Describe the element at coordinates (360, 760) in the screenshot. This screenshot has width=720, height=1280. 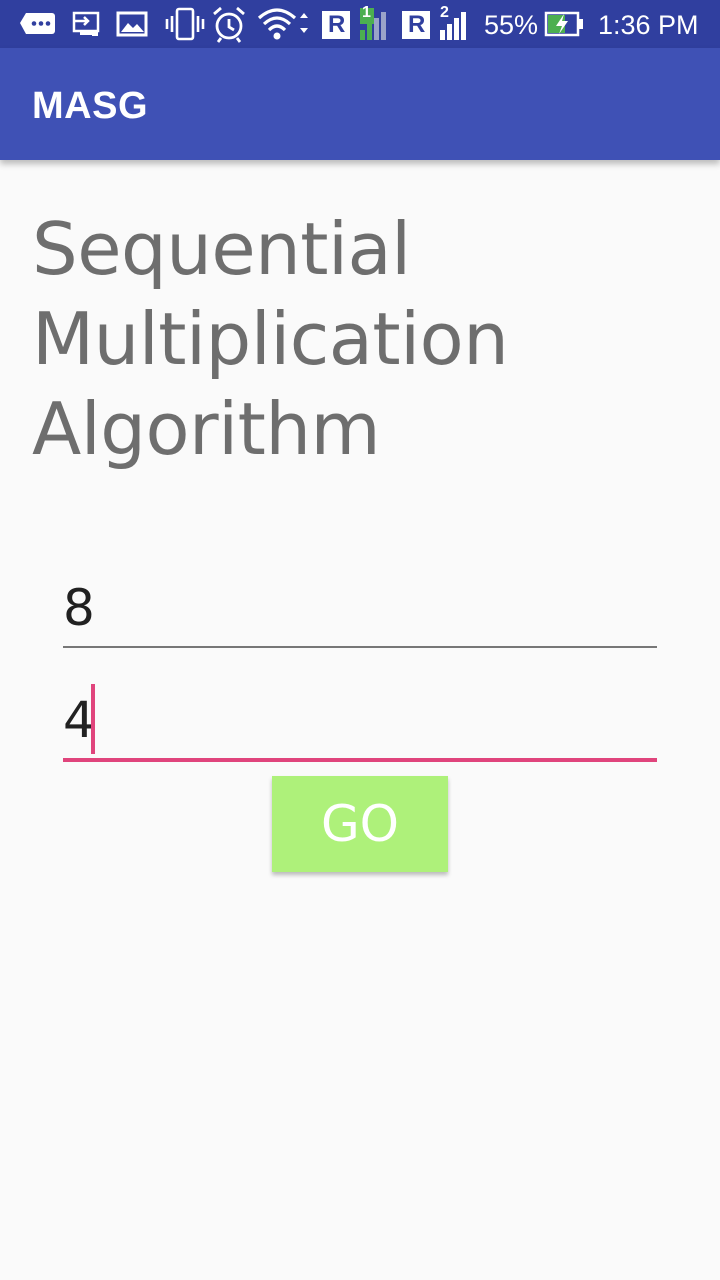
I see `second-input-underline` at that location.